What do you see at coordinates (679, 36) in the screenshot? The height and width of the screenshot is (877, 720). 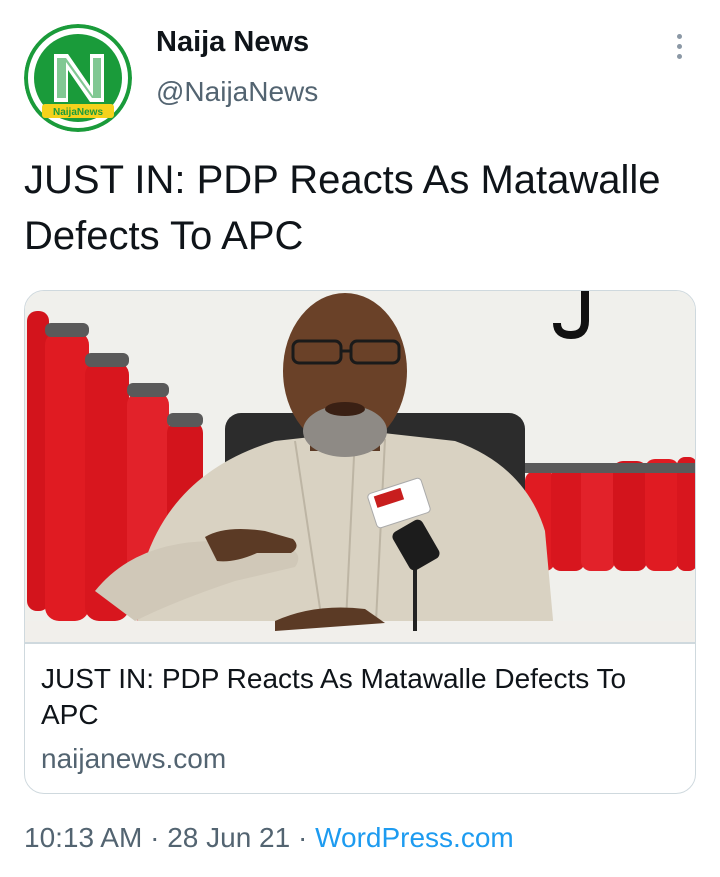 I see `more-vertical-icon` at bounding box center [679, 36].